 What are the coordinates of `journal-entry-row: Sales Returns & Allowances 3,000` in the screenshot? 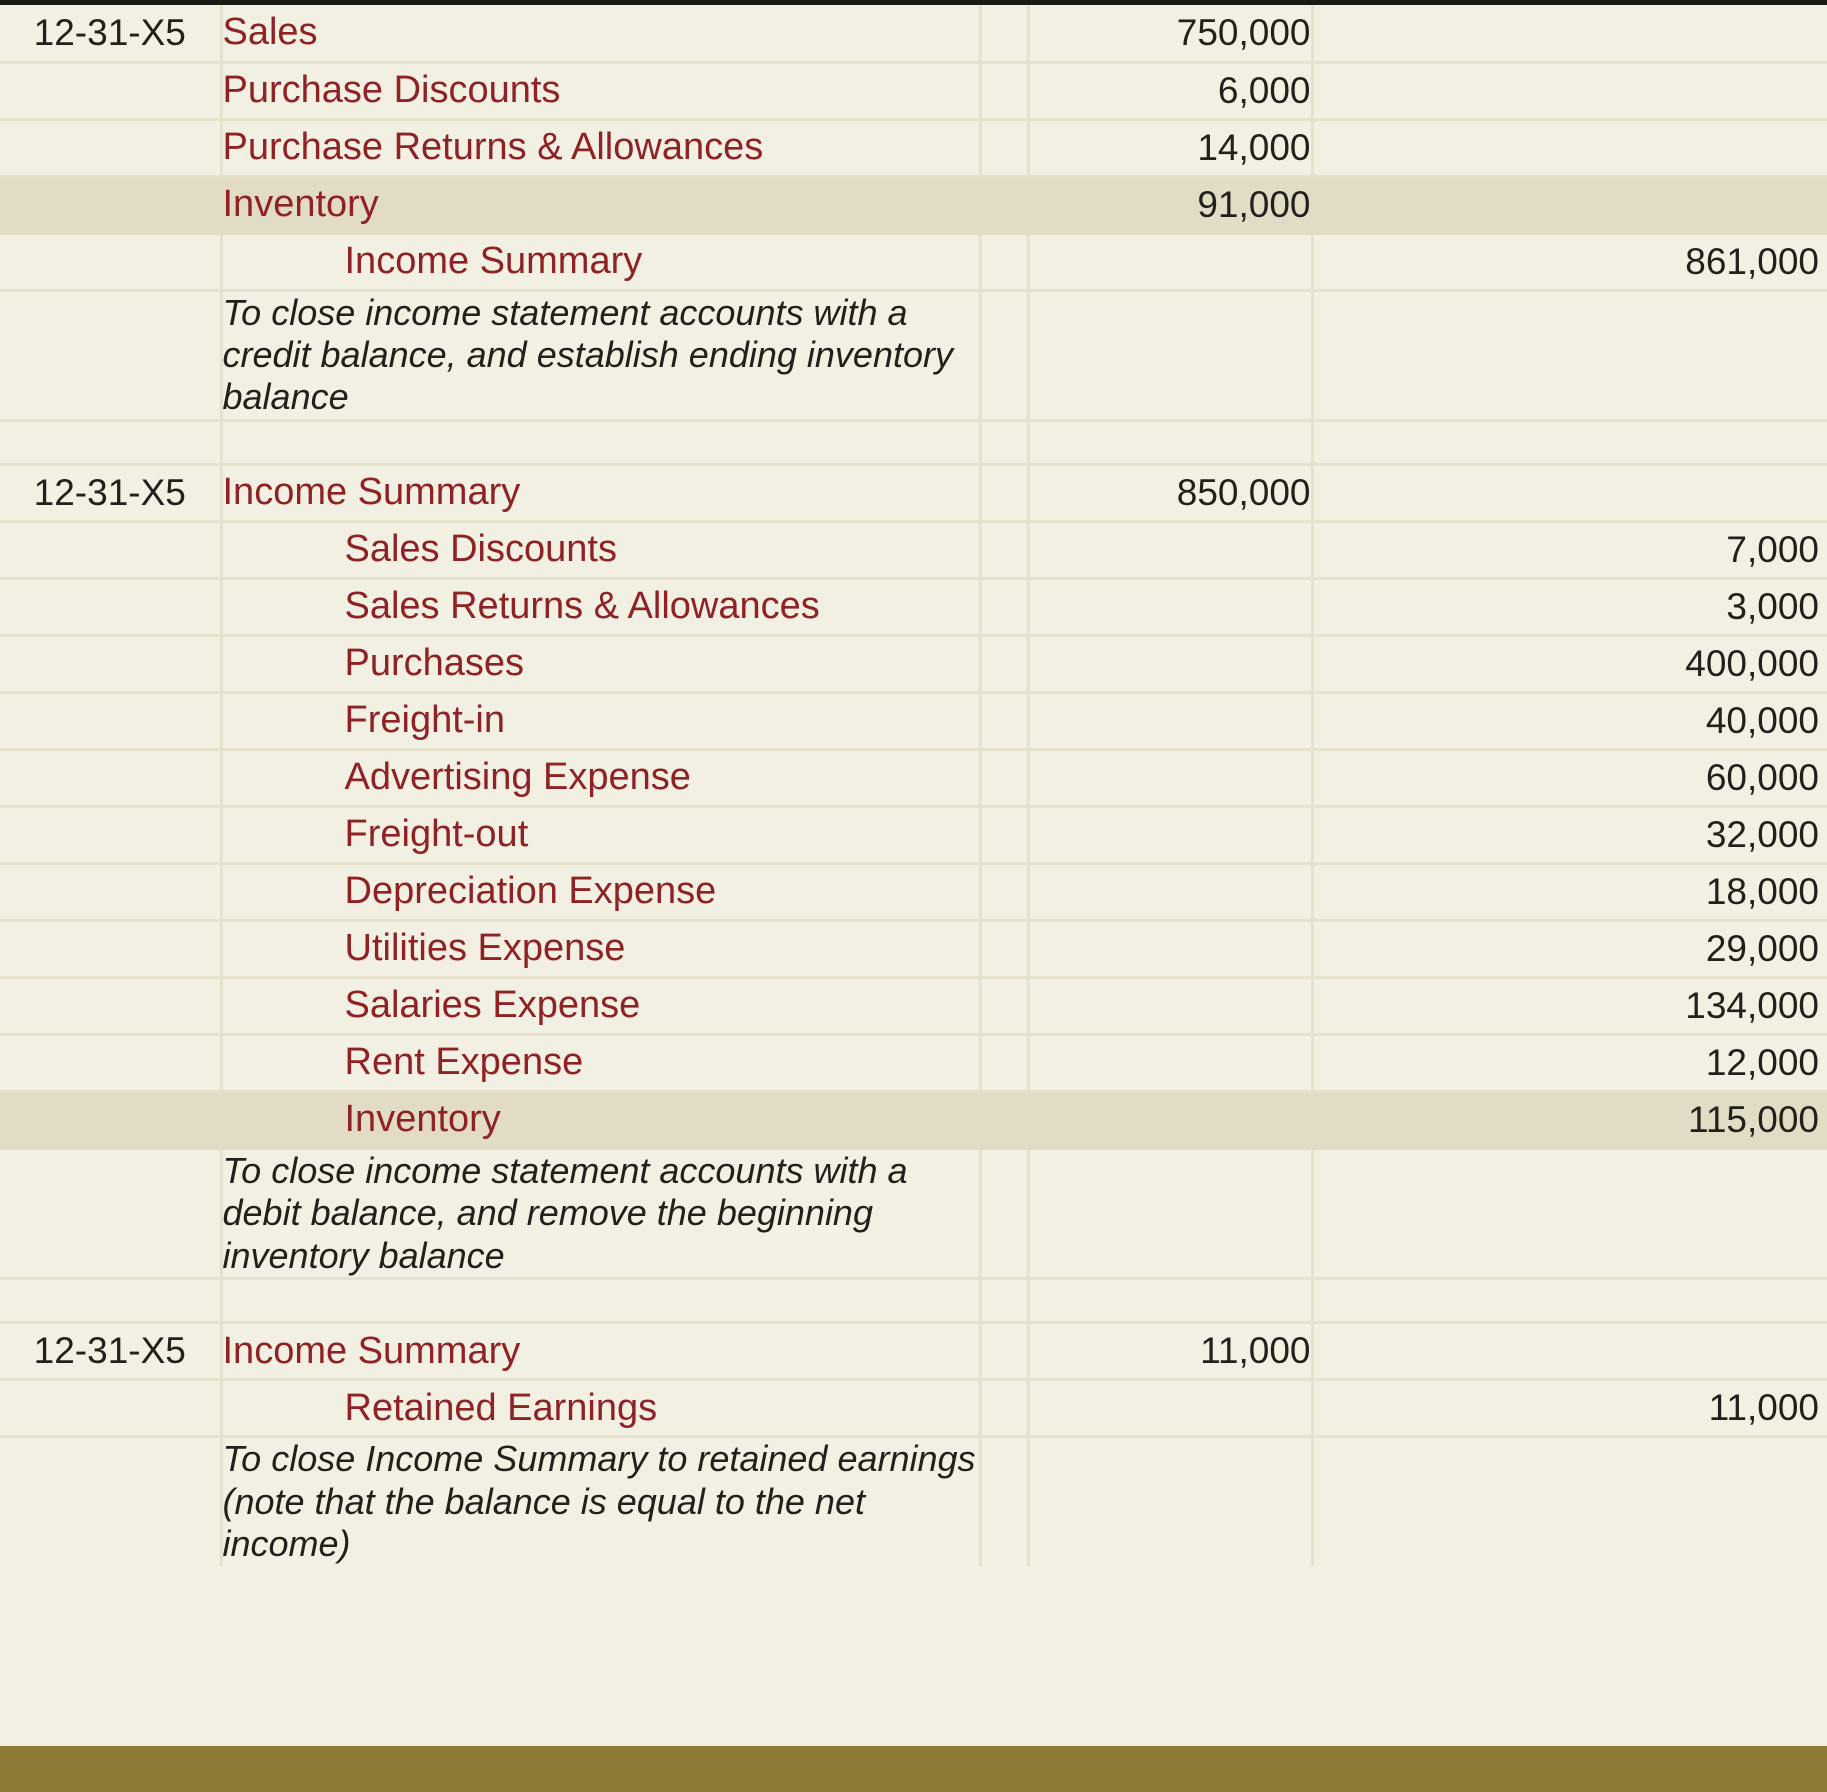 It's located at (913, 607).